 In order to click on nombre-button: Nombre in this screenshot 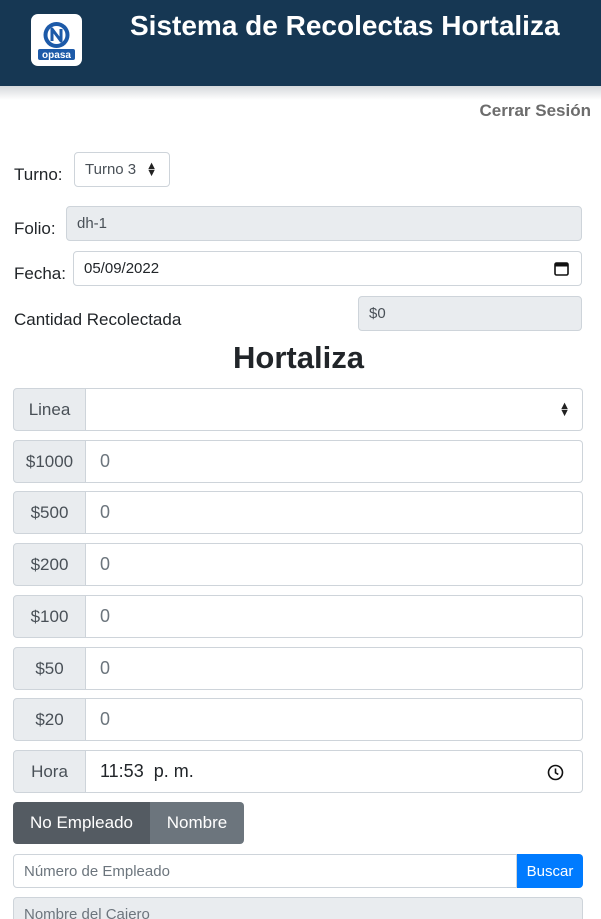, I will do `click(197, 823)`.